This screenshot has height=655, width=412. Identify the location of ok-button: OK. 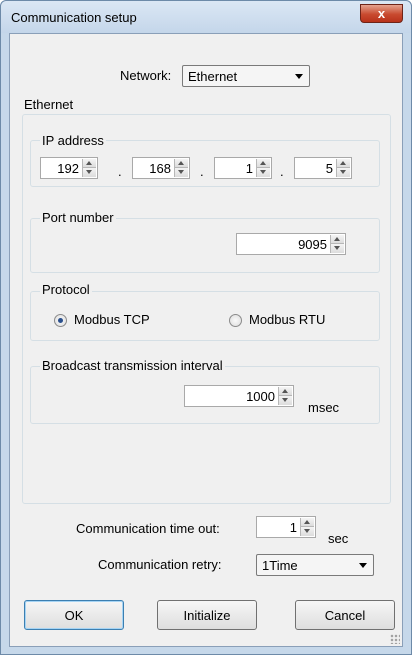
(74, 615).